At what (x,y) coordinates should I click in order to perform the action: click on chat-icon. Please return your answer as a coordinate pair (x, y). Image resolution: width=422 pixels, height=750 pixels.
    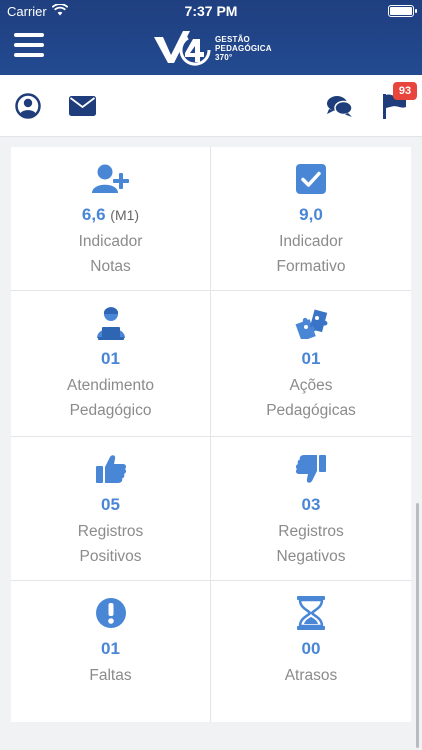
    Looking at the image, I should click on (339, 109).